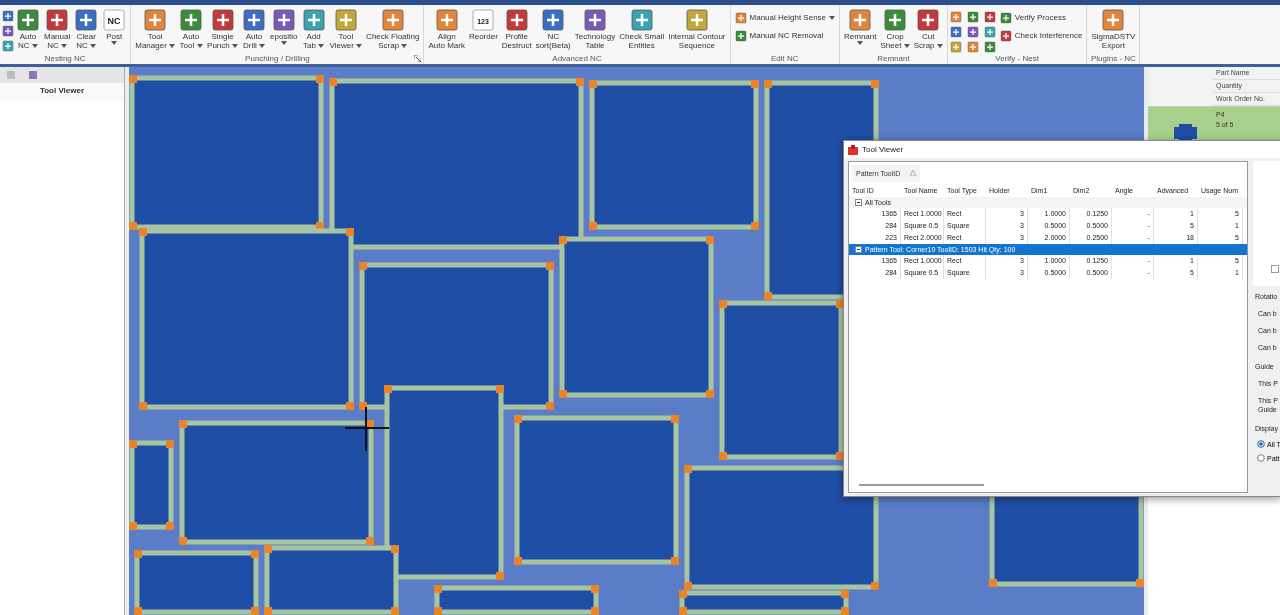 The height and width of the screenshot is (615, 1280). I want to click on ribbon-button: SigmaDSTV Export, so click(1113, 28).